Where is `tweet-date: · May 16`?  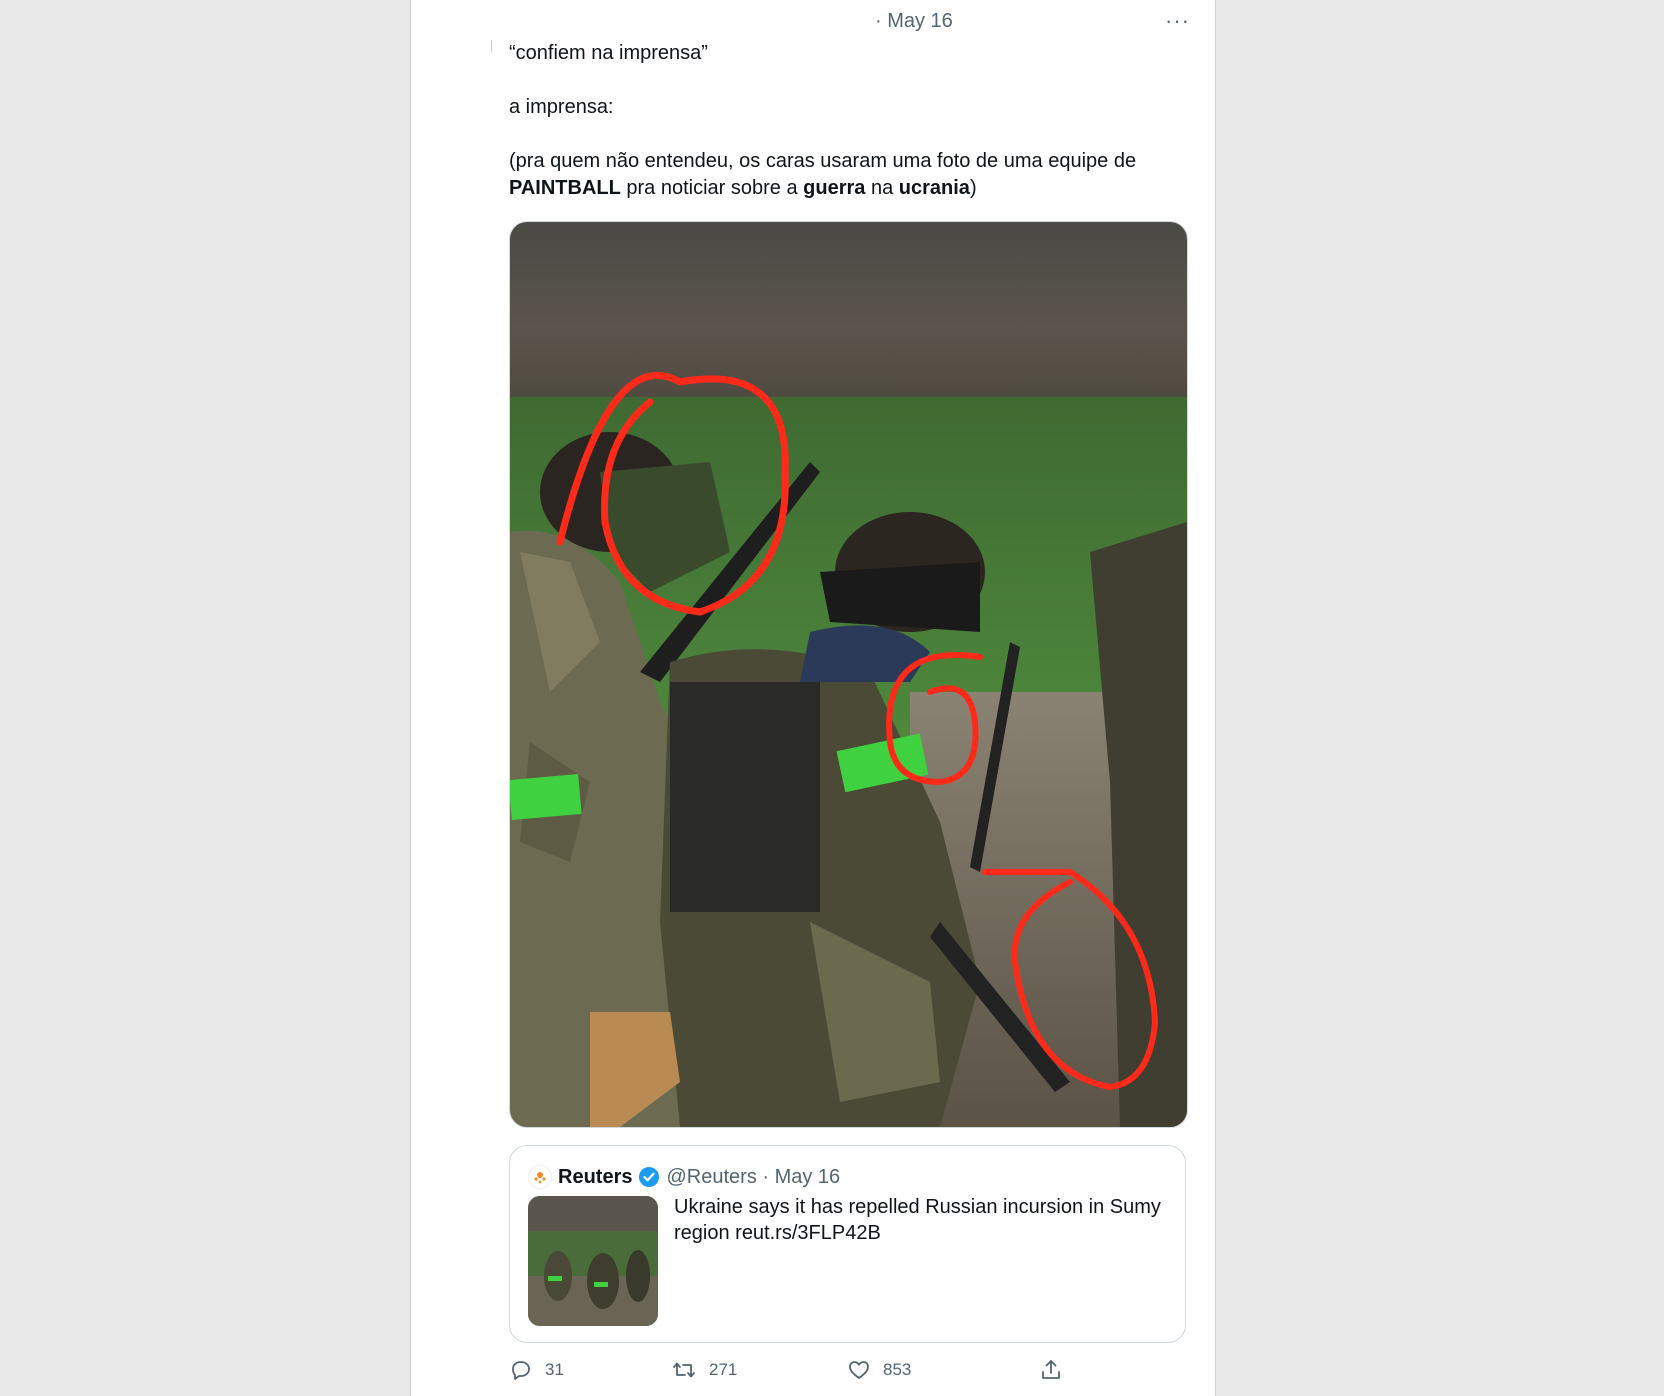
tweet-date: · May 16 is located at coordinates (914, 21).